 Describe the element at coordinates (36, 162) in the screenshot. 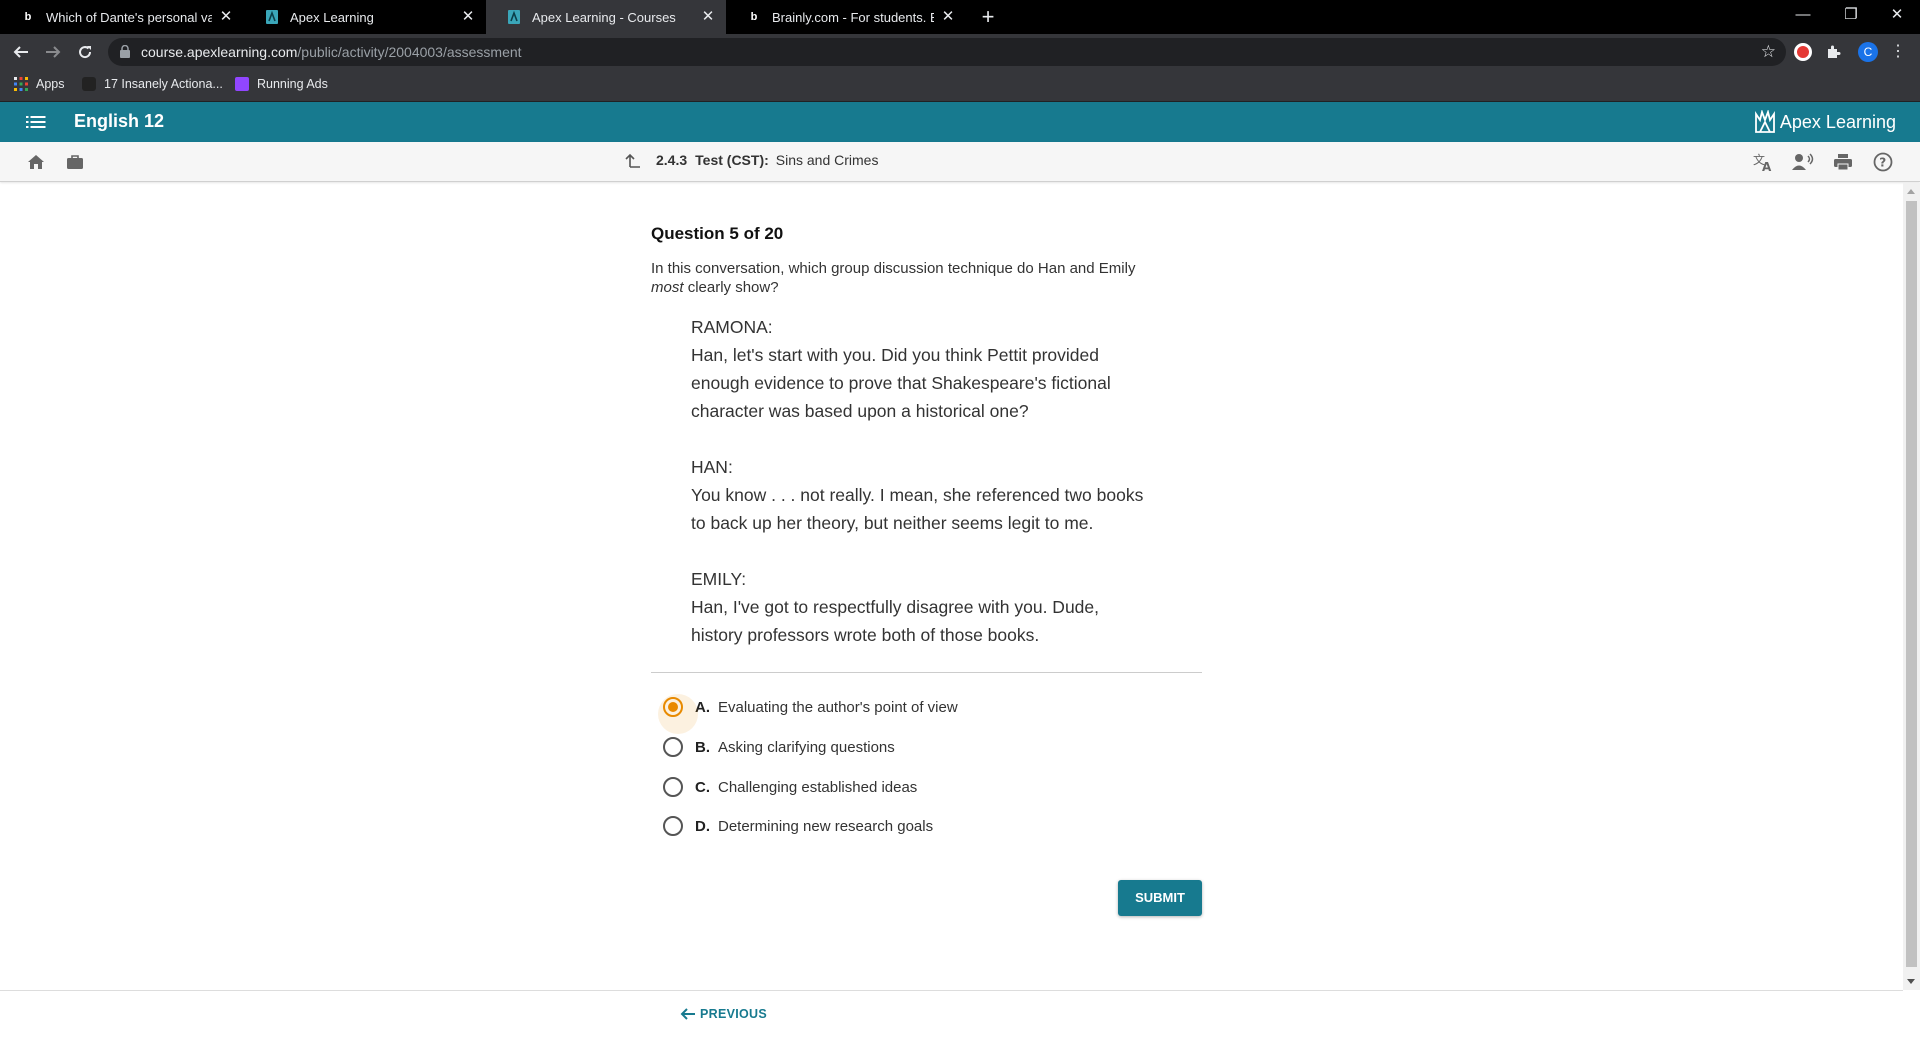

I see `home-icon` at that location.